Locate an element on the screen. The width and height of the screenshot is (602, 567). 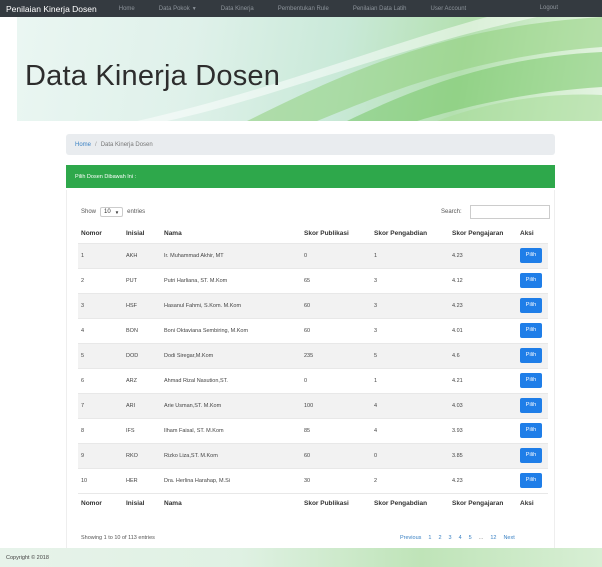
nav-item-user-account: User Account is located at coordinates (449, 9).